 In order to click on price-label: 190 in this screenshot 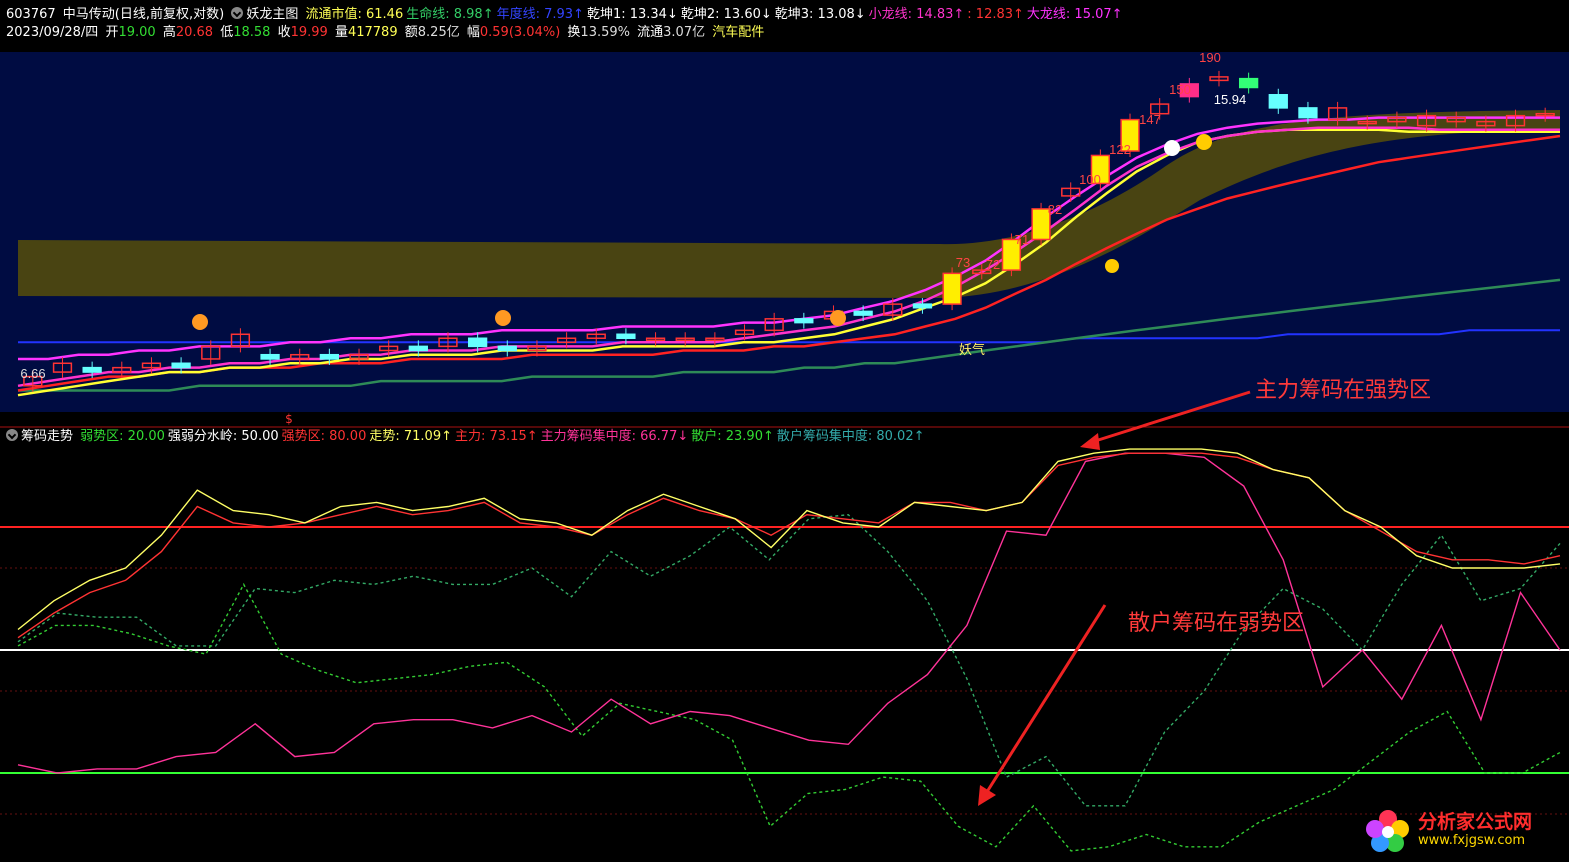, I will do `click(1210, 57)`.